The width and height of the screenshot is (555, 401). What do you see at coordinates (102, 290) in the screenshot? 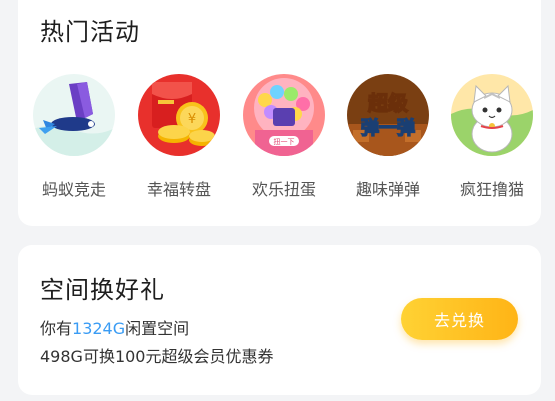
I see `space-exchange-title: 空间换好礼` at bounding box center [102, 290].